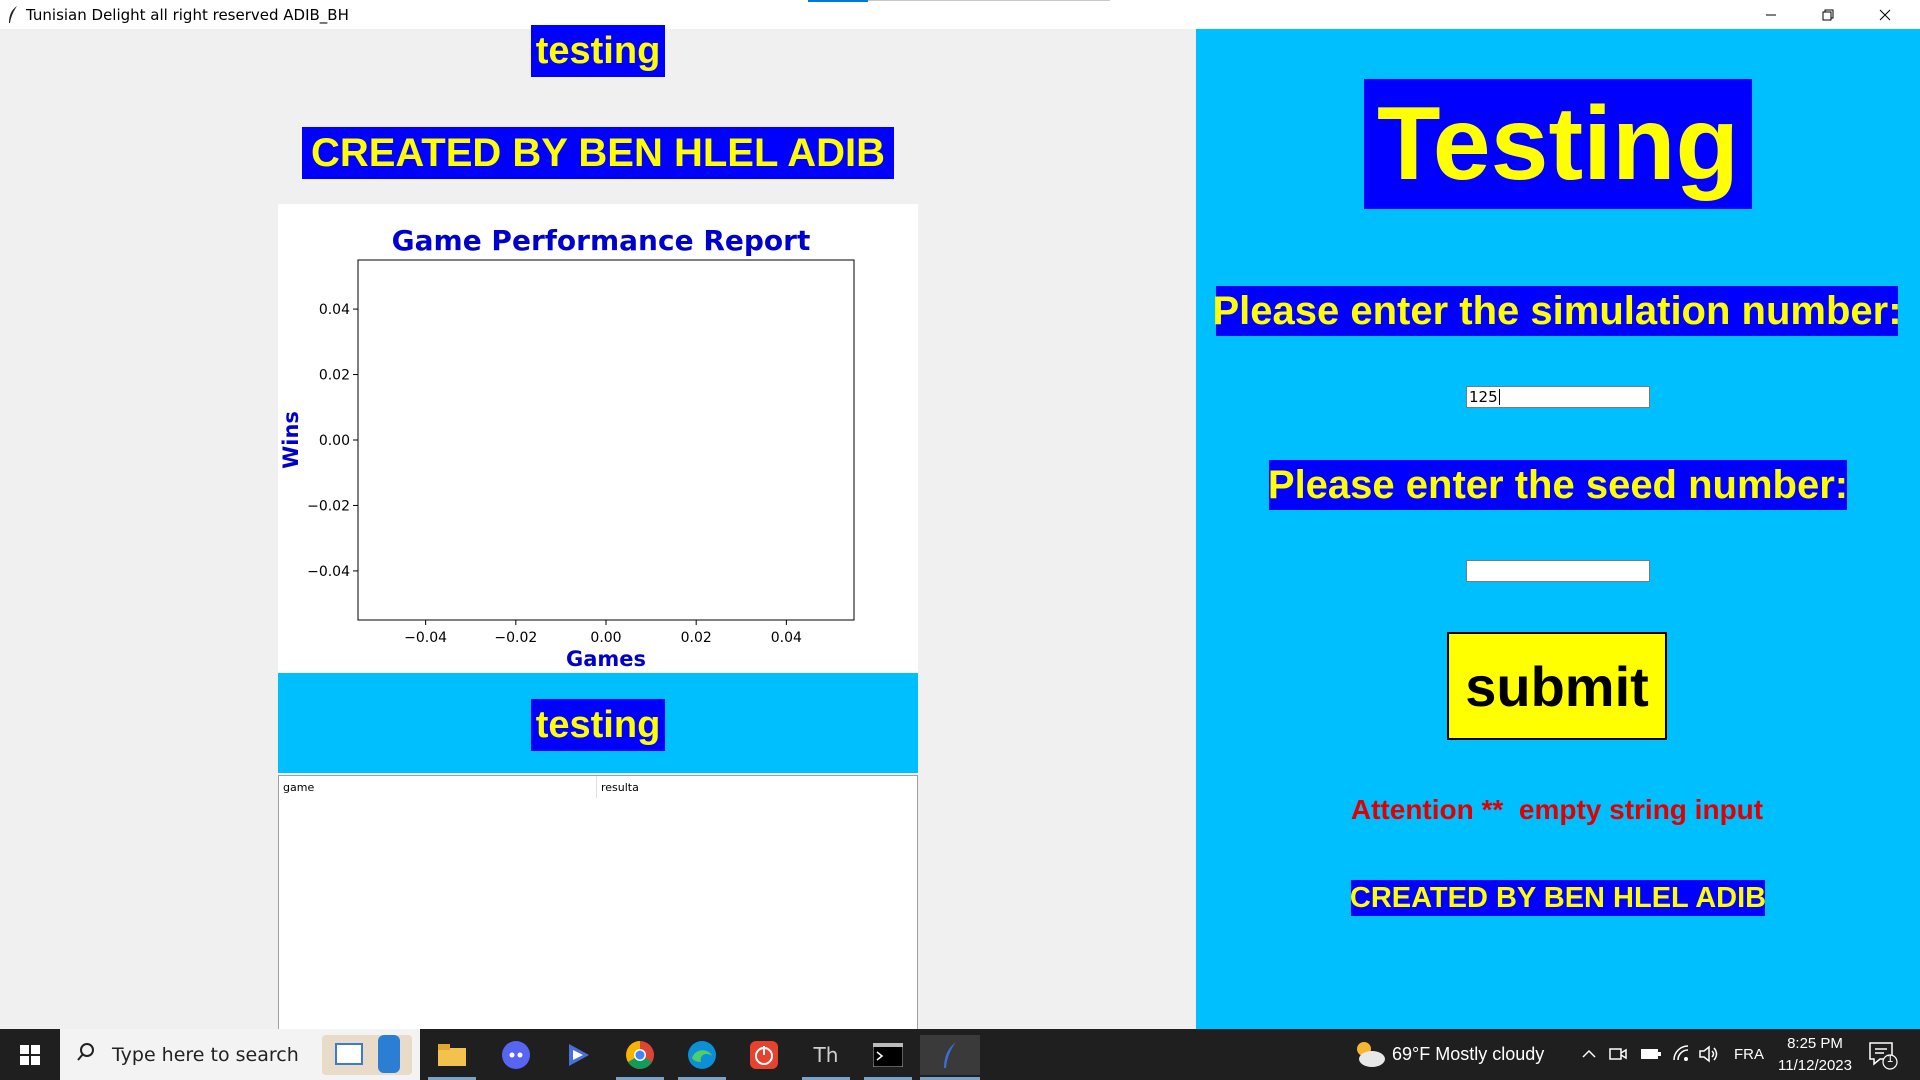 Image resolution: width=1920 pixels, height=1080 pixels. What do you see at coordinates (1815, 1055) in the screenshot?
I see `taskbar-clock: 8:25 PM 11/12/2023` at bounding box center [1815, 1055].